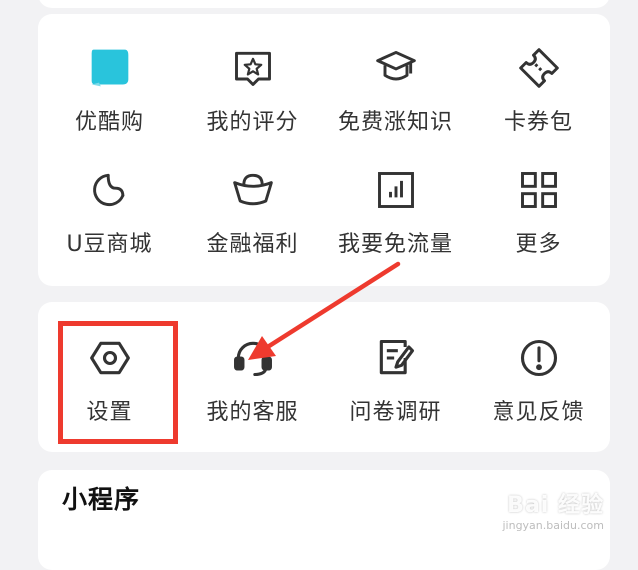 The height and width of the screenshot is (570, 638). I want to click on watermark: Bai 经验 jingyan.baidu.com, so click(553, 509).